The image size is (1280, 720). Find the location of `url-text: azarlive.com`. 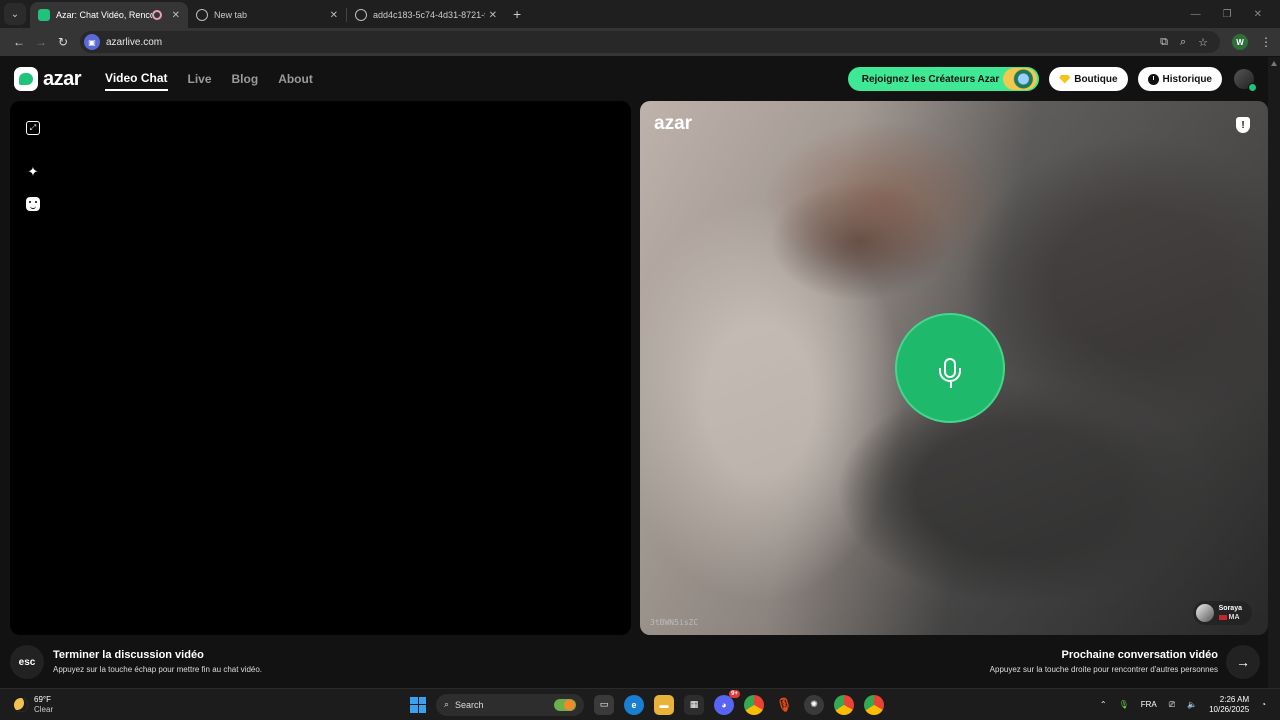

url-text: azarlive.com is located at coordinates (134, 42).